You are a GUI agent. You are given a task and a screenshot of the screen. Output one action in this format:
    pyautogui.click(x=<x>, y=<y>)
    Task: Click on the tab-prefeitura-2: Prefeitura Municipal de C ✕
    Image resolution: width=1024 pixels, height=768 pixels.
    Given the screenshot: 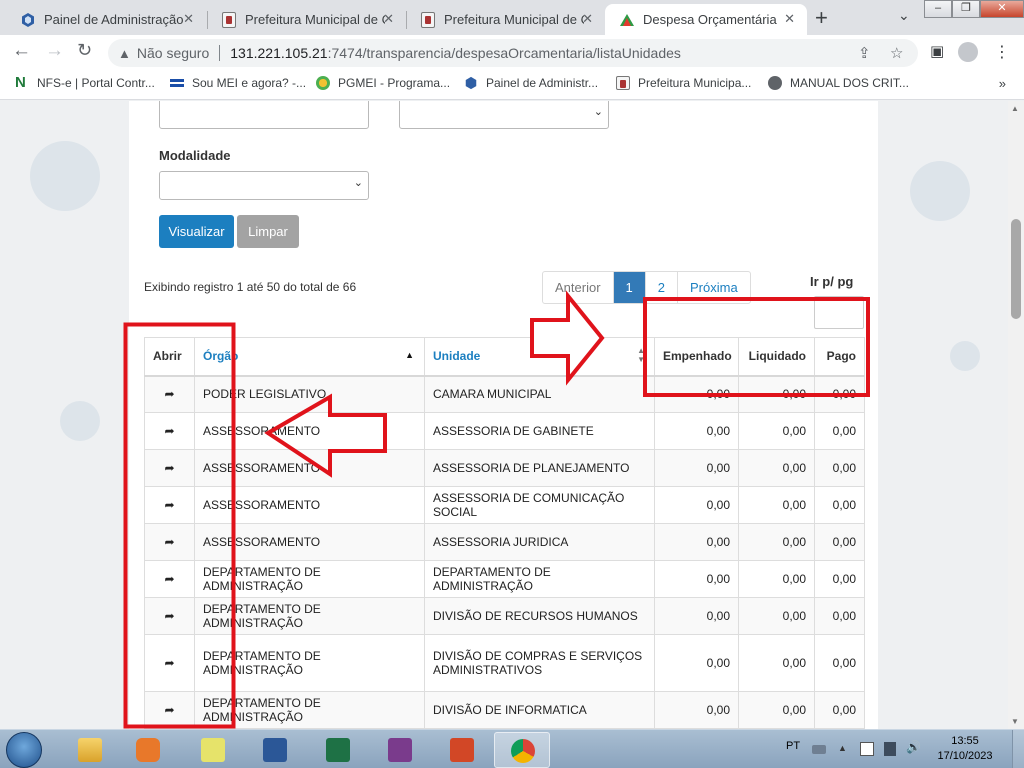 What is the action you would take?
    pyautogui.click(x=506, y=19)
    